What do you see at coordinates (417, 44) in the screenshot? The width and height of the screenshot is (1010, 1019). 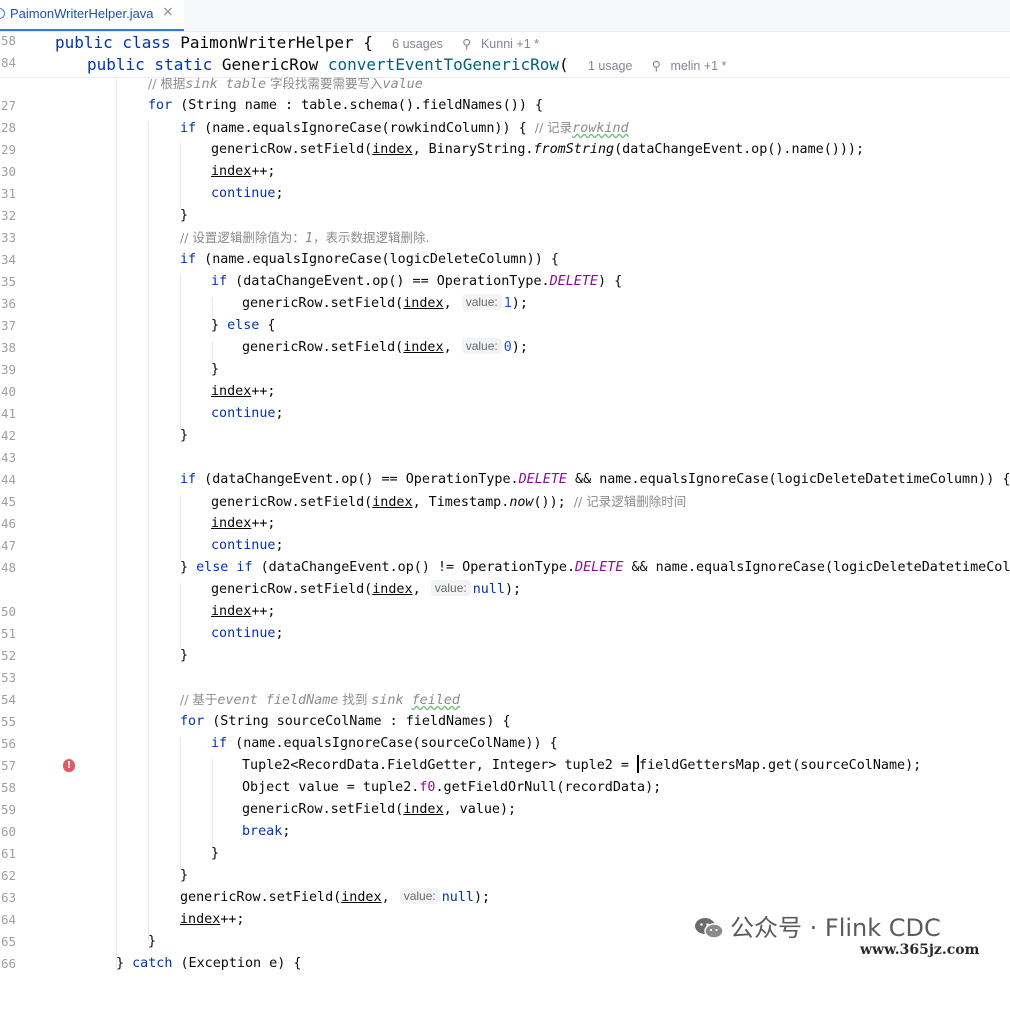 I see `usages-hint: 6 usages` at bounding box center [417, 44].